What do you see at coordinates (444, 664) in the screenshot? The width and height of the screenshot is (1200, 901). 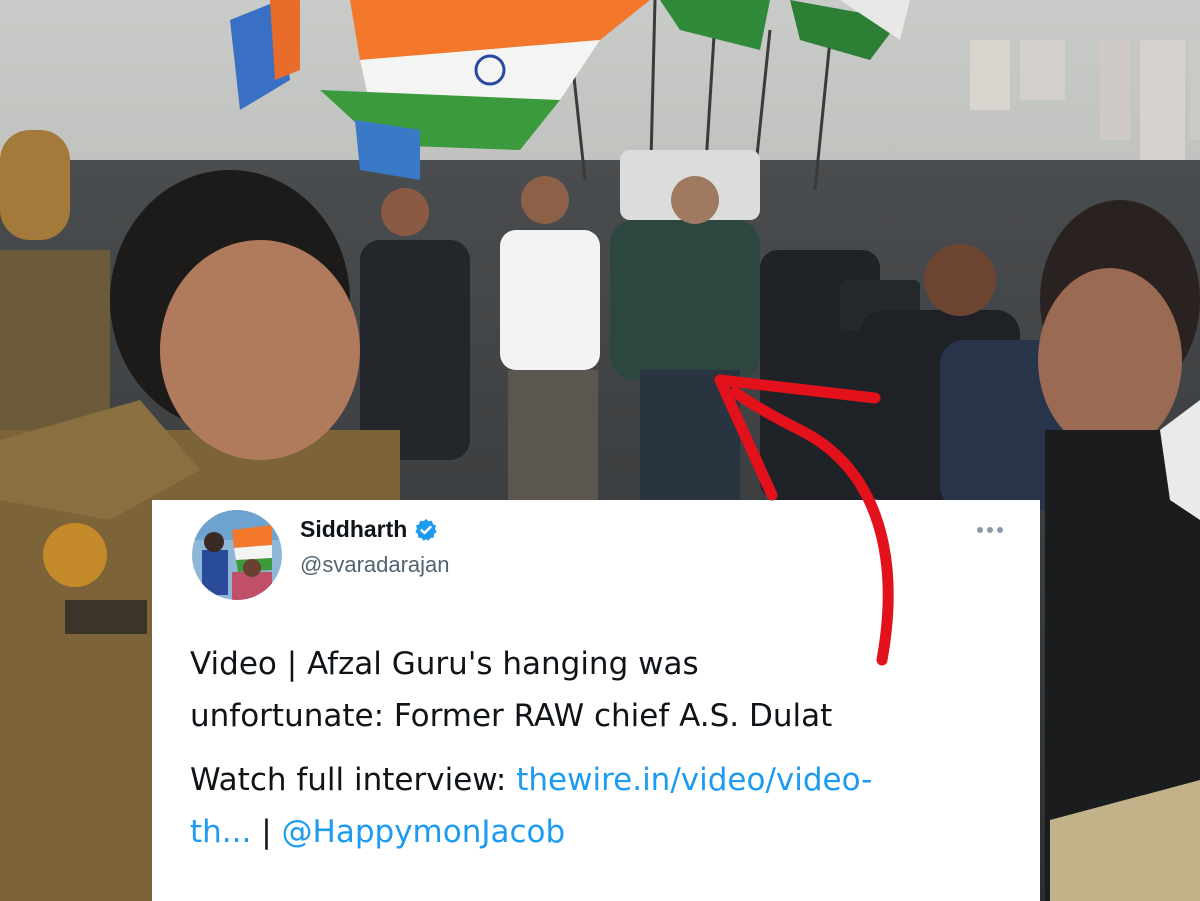 I see `tweet-line-1: Video | Afzal Guru's hanging was` at bounding box center [444, 664].